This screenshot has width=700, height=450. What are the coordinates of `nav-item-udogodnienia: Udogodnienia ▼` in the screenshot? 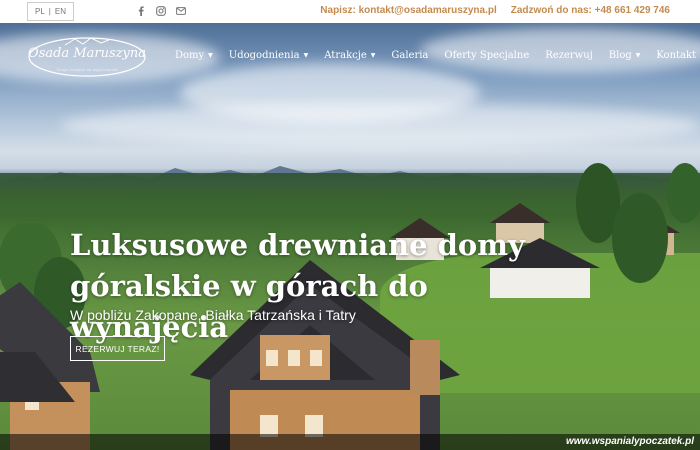 It's located at (268, 55).